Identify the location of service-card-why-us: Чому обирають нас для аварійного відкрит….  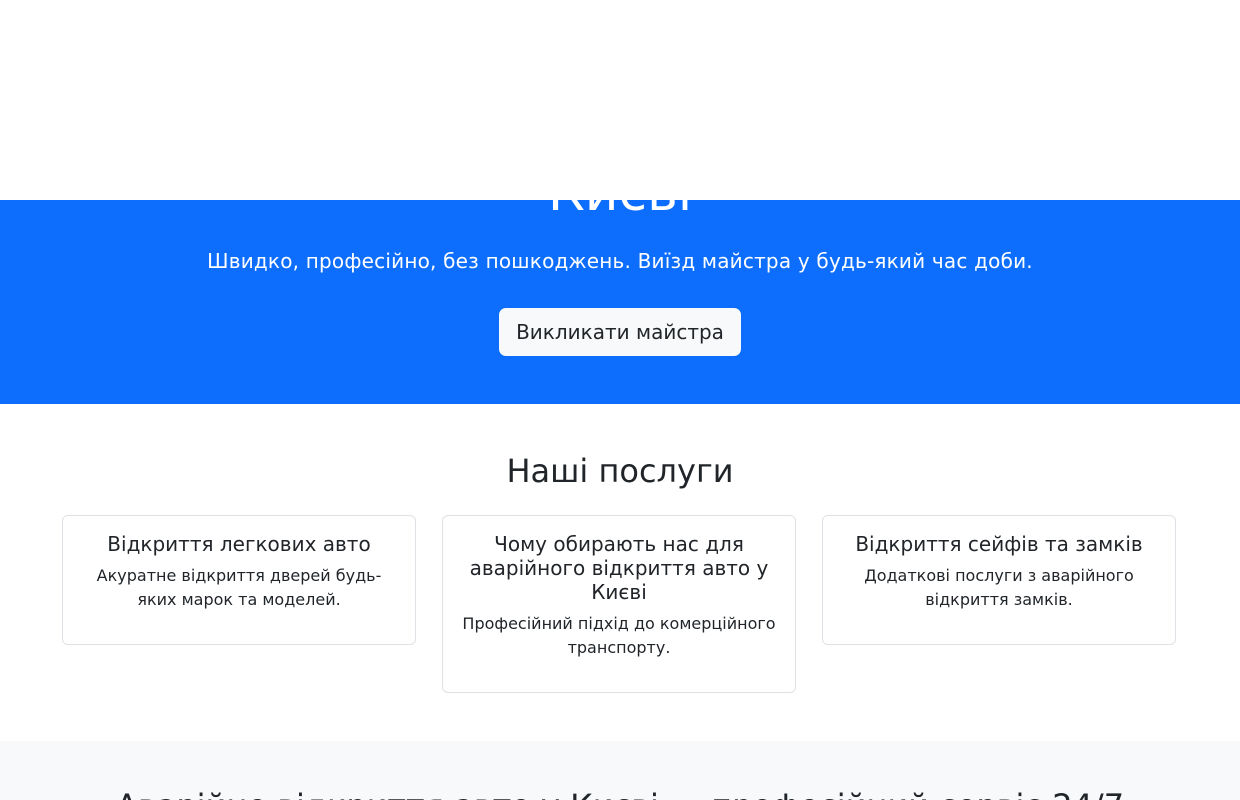
(619, 604).